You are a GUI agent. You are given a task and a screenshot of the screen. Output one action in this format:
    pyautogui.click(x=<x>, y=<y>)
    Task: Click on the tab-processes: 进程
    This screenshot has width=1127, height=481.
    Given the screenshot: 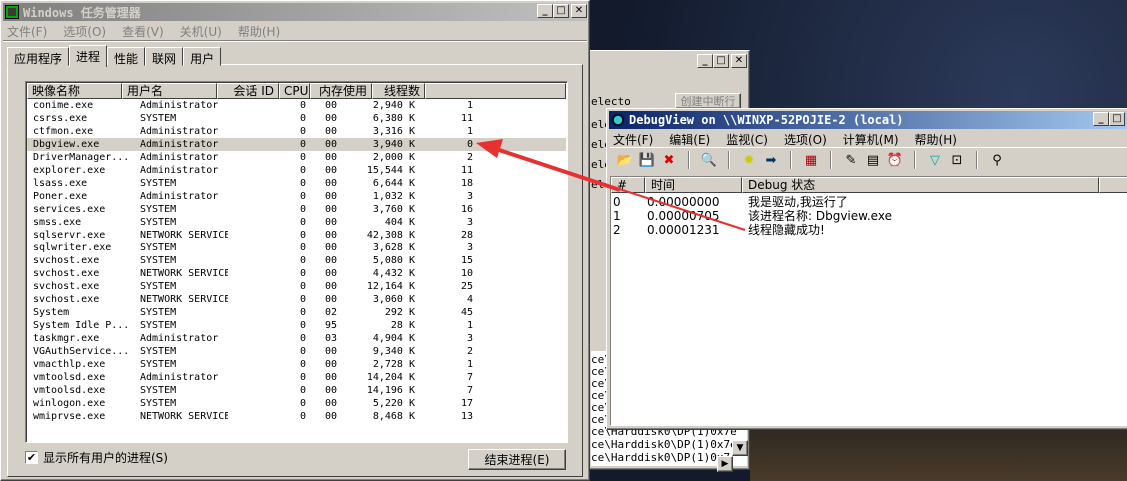 What is the action you would take?
    pyautogui.click(x=88, y=56)
    